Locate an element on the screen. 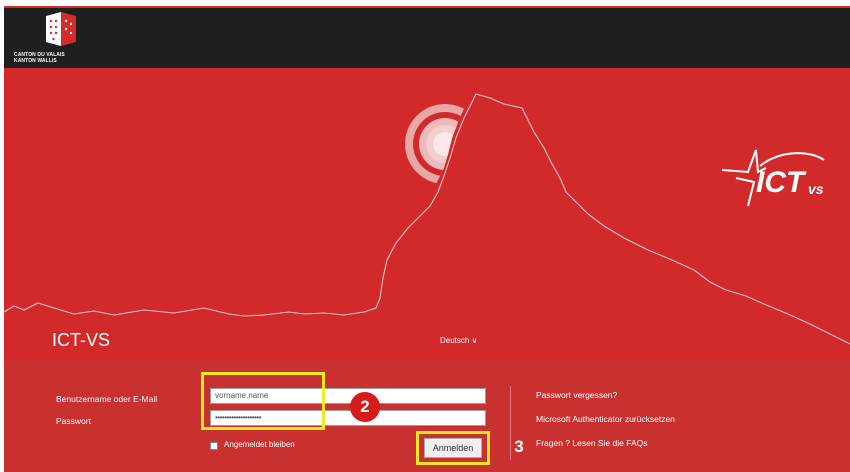  reset-authenticator-link: Microsoft Authenticator zurücksetzen is located at coordinates (605, 419).